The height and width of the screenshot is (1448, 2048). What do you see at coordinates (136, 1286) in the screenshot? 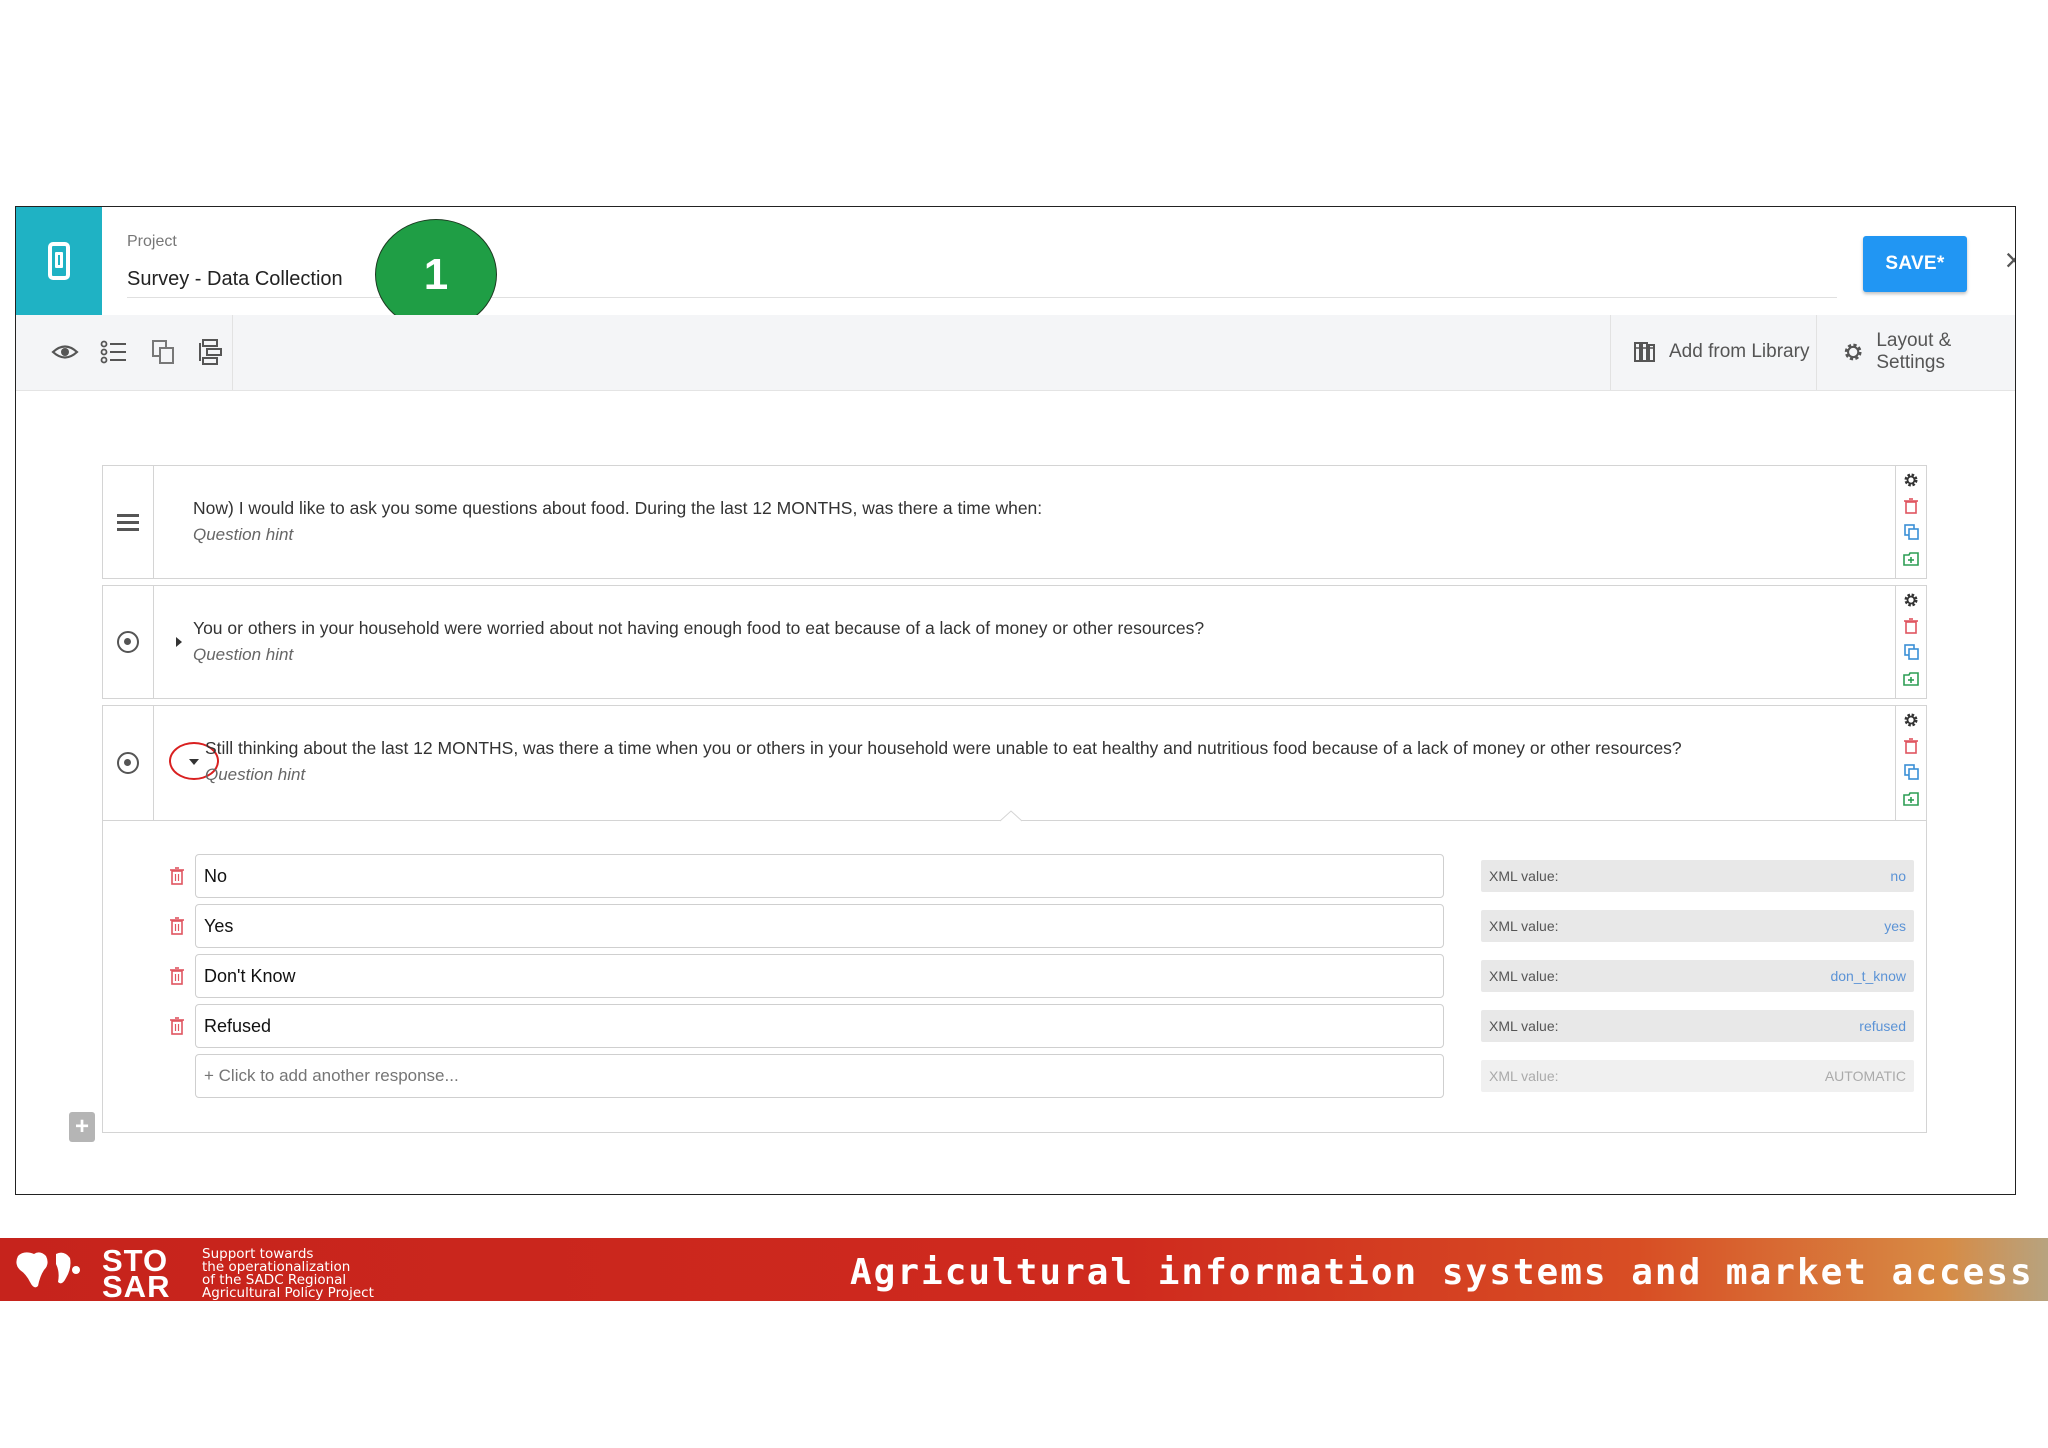
I see `logo-line: SAR` at bounding box center [136, 1286].